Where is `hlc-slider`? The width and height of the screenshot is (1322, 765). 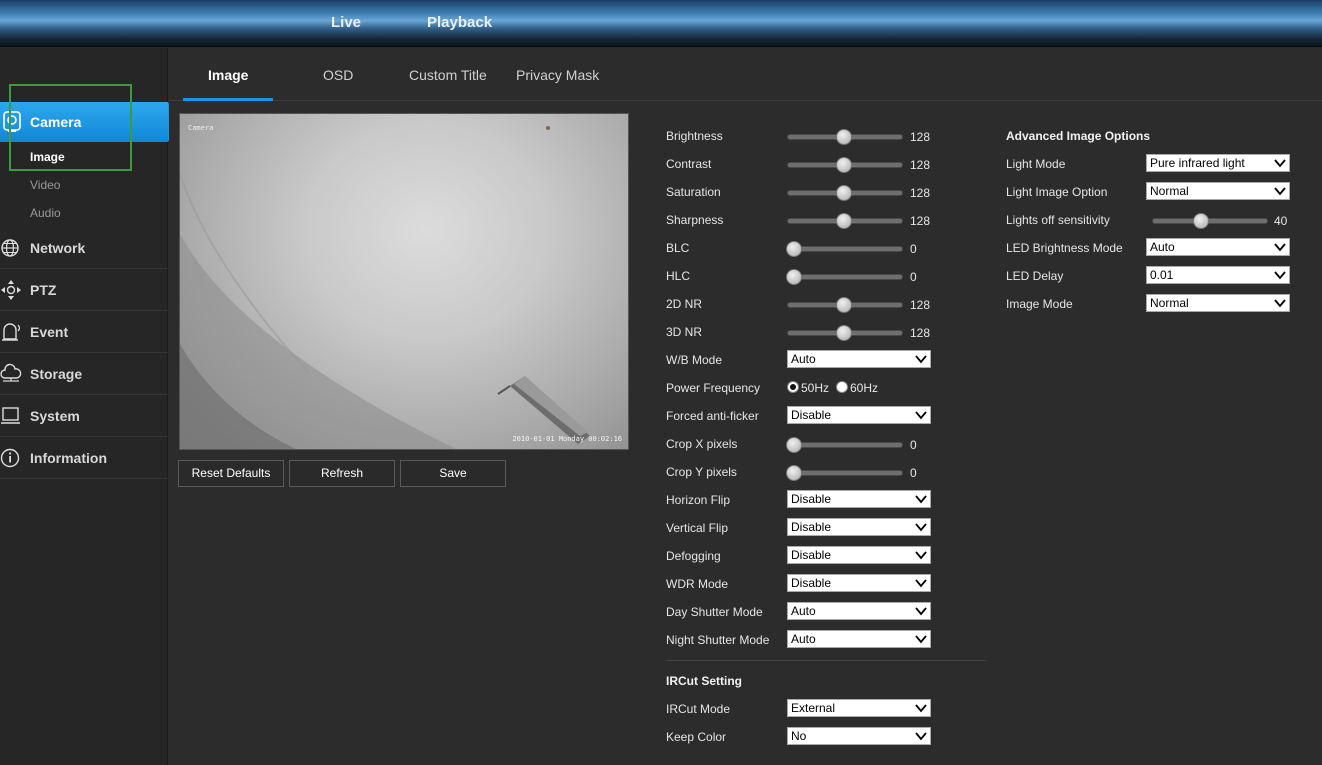 hlc-slider is located at coordinates (844, 277).